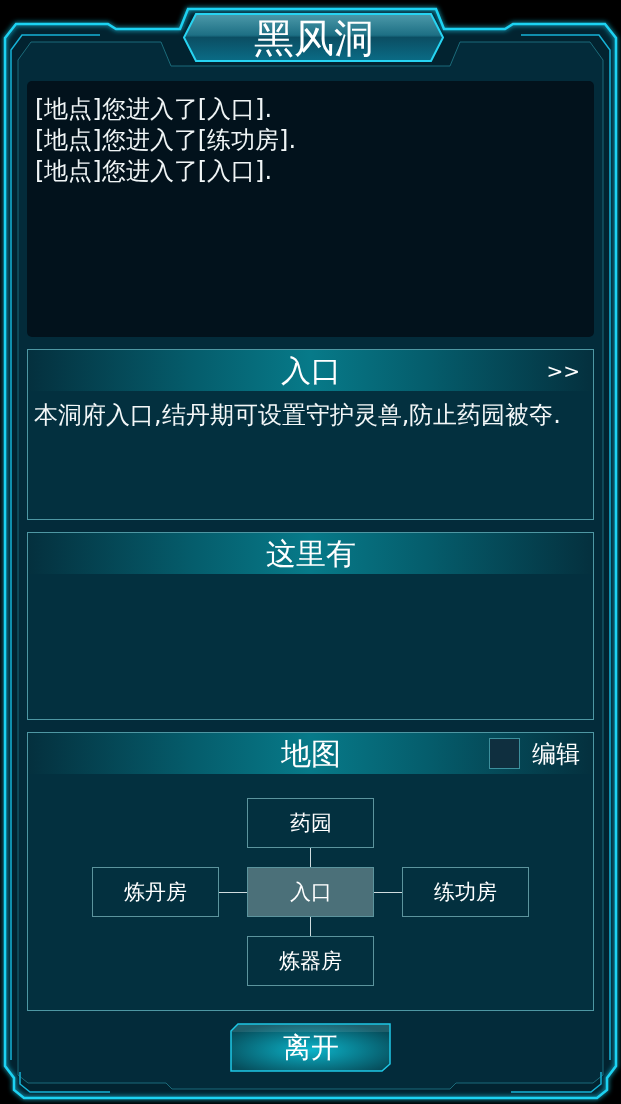  What do you see at coordinates (556, 753) in the screenshot?
I see `checkbox-label: 编辑` at bounding box center [556, 753].